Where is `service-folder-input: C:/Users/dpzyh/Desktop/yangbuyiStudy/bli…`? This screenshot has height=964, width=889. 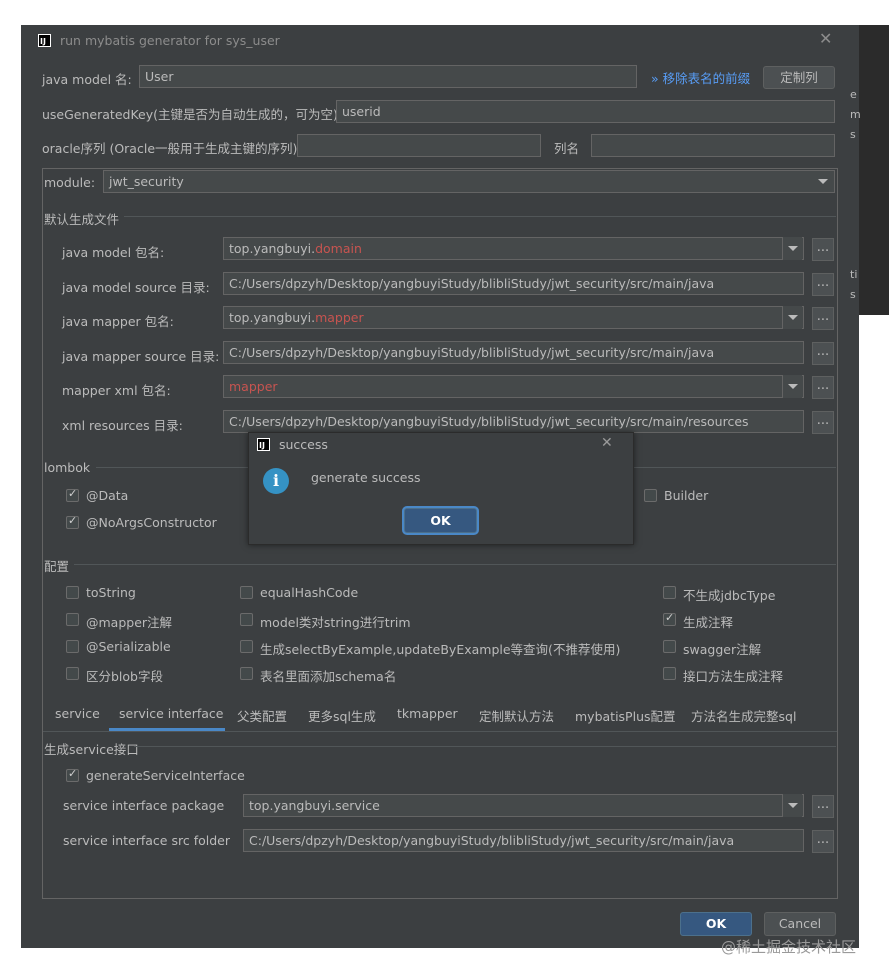
service-folder-input: C:/Users/dpzyh/Desktop/yangbuyiStudy/bli… is located at coordinates (523, 840).